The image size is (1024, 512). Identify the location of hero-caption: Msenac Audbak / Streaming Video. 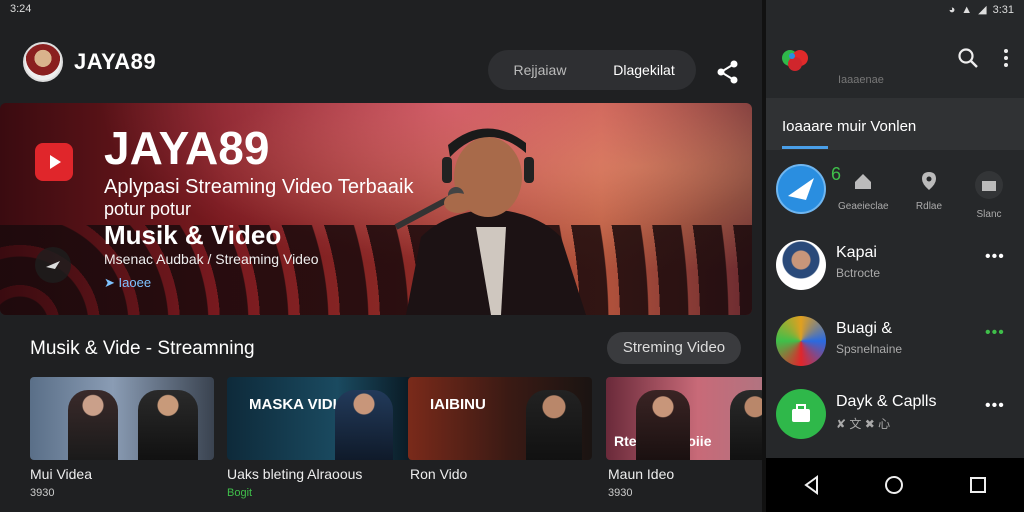
(211, 259).